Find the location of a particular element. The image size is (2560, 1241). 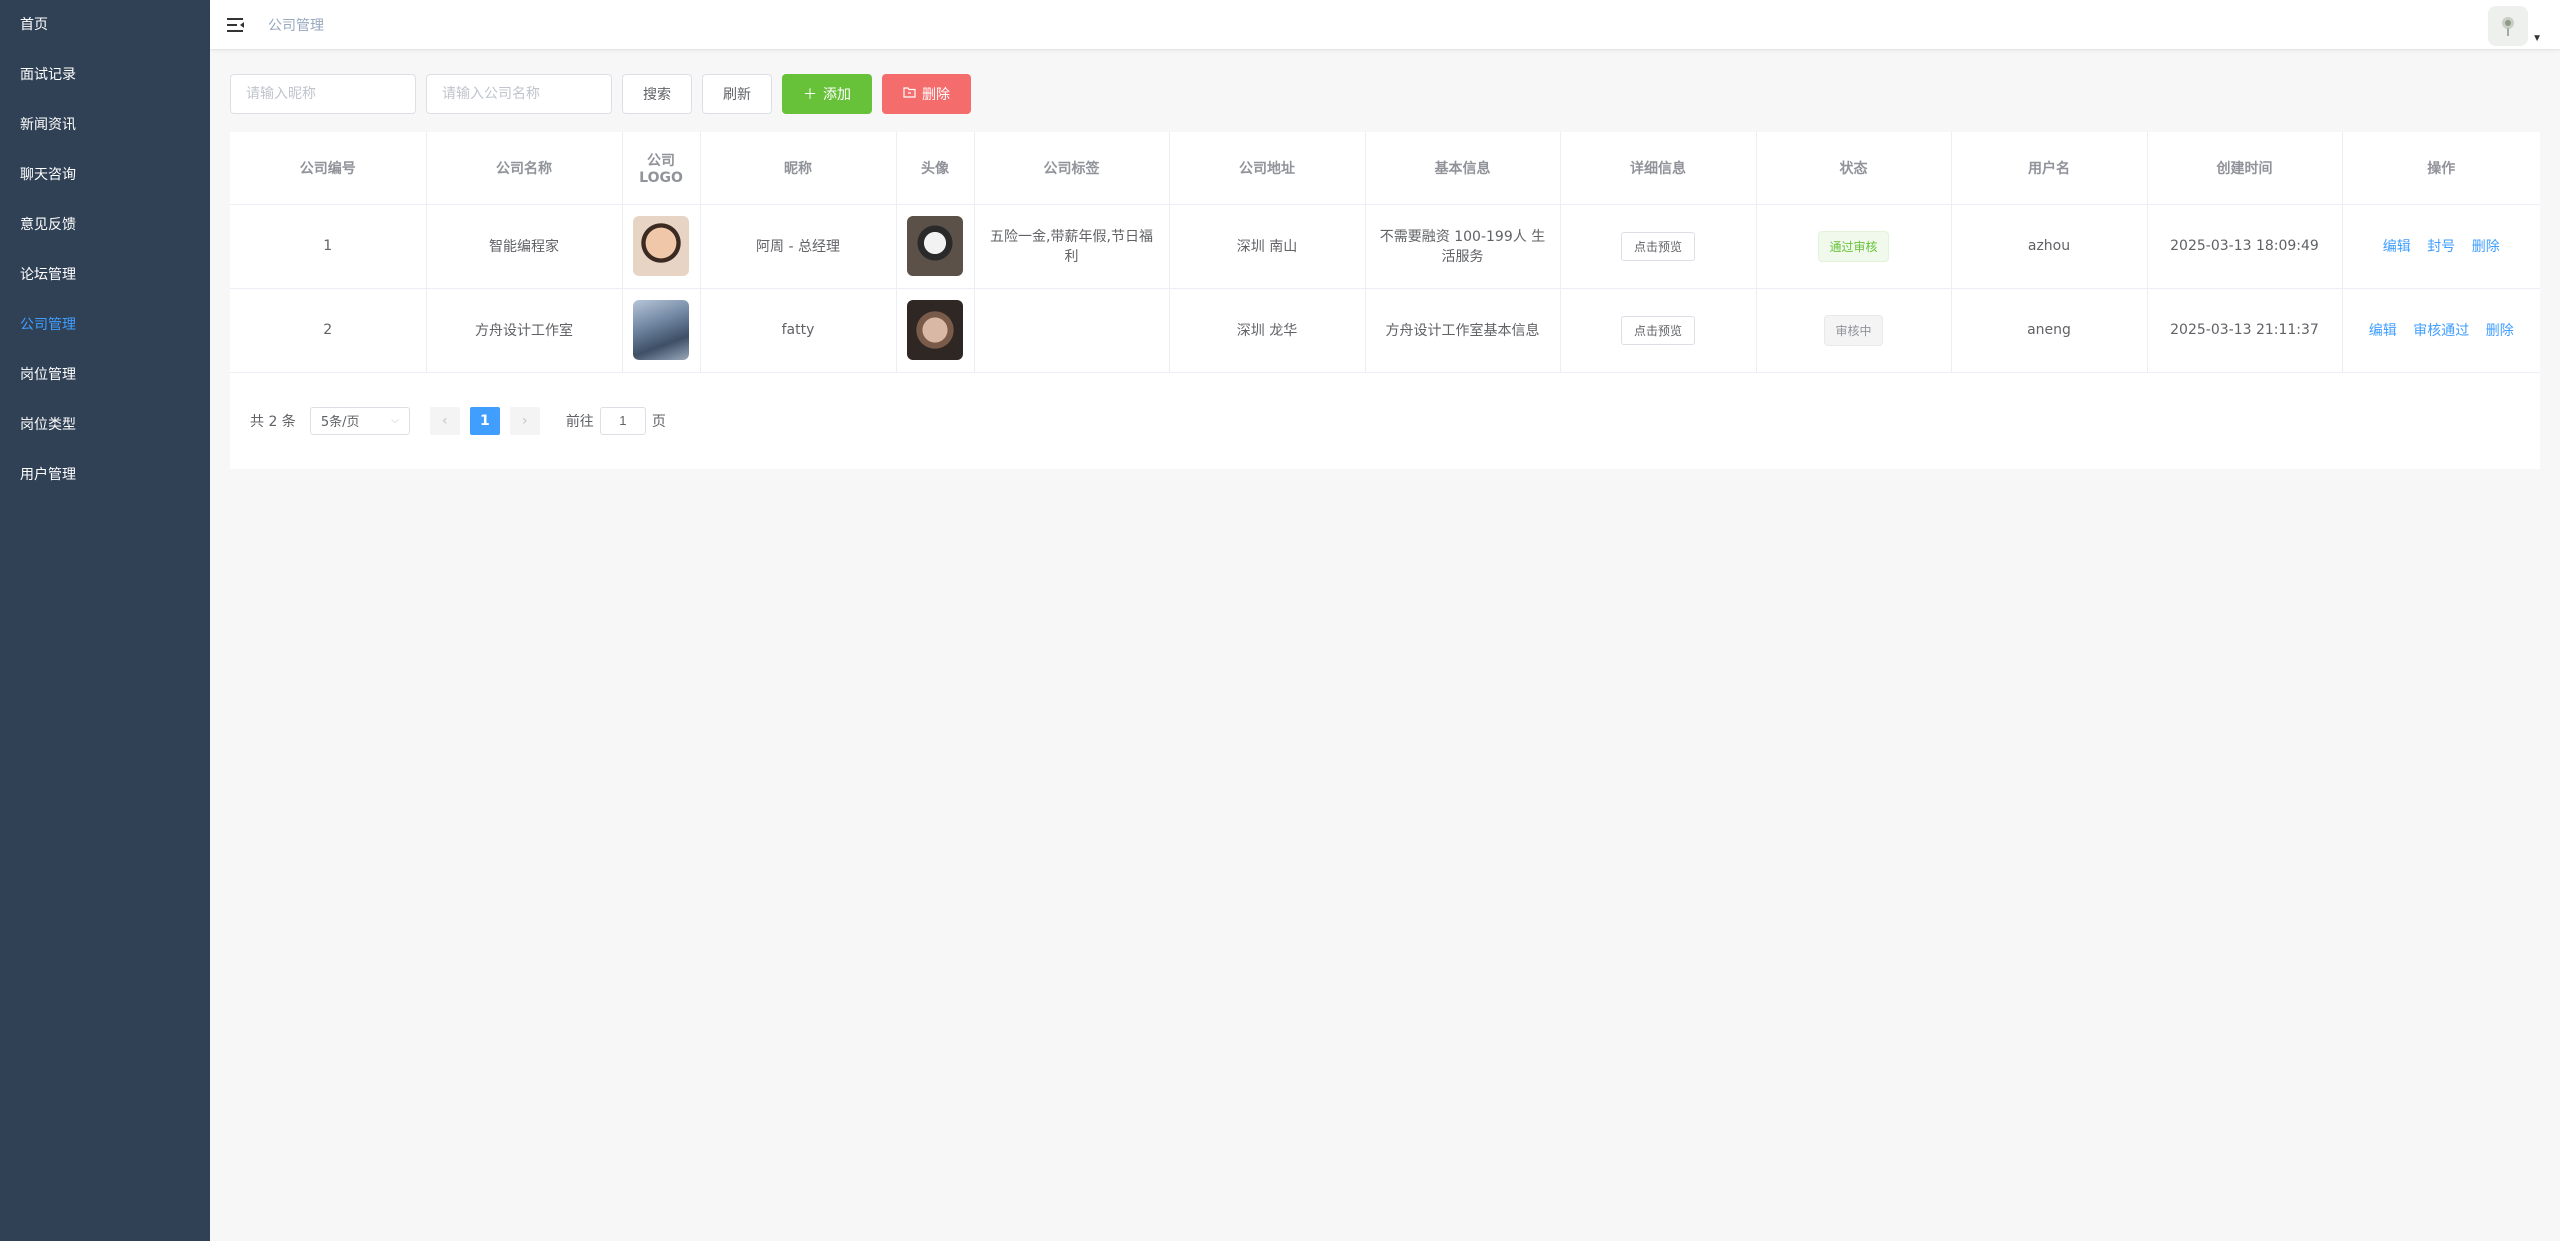

header-actions: 操作 is located at coordinates (2441, 168).